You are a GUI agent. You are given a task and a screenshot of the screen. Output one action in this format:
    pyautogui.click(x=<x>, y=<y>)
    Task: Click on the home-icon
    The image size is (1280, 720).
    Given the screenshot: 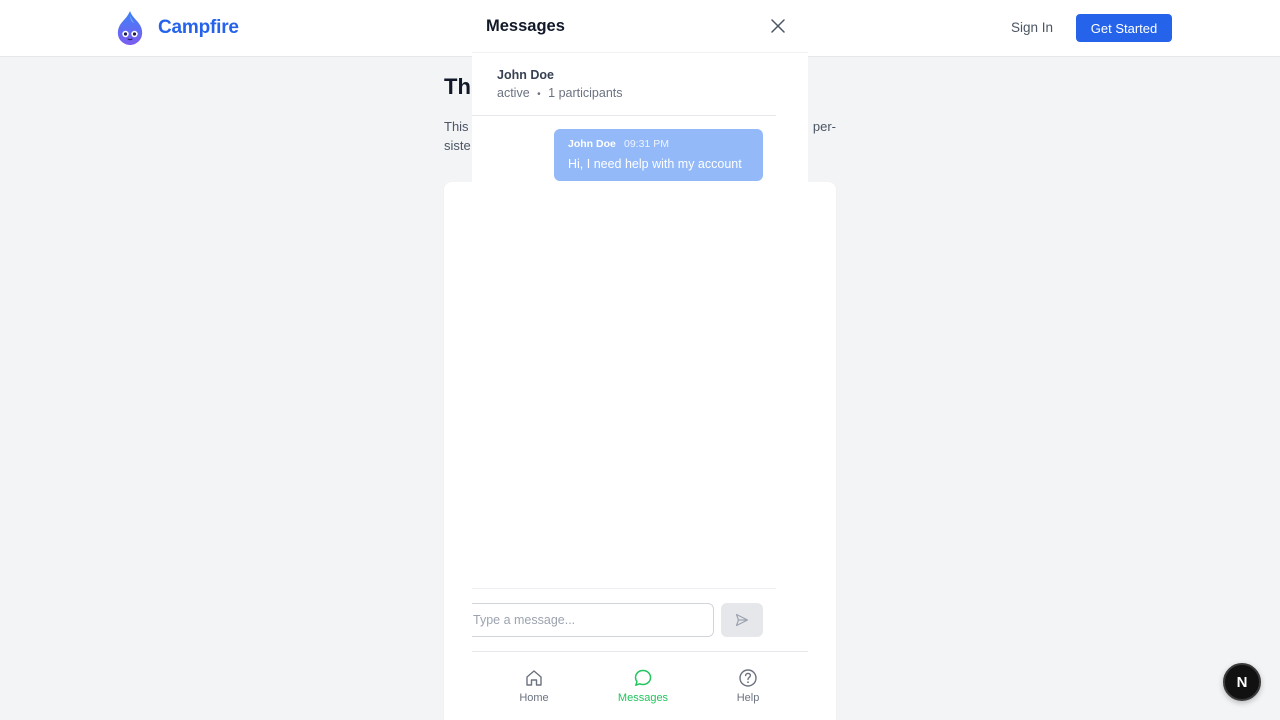 What is the action you would take?
    pyautogui.click(x=534, y=678)
    